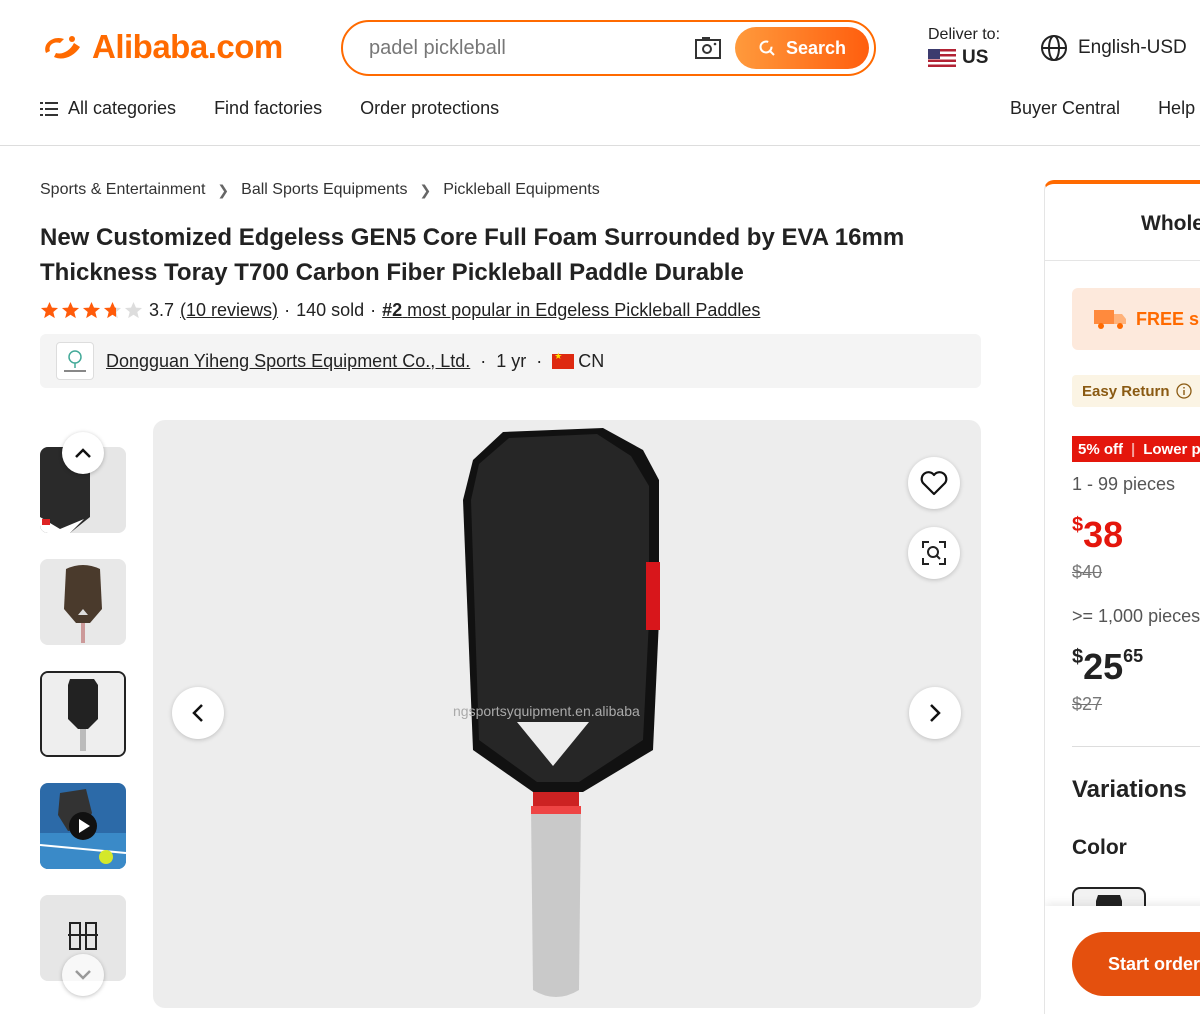 The width and height of the screenshot is (1200, 1014). I want to click on nav-help: Help, so click(1176, 108).